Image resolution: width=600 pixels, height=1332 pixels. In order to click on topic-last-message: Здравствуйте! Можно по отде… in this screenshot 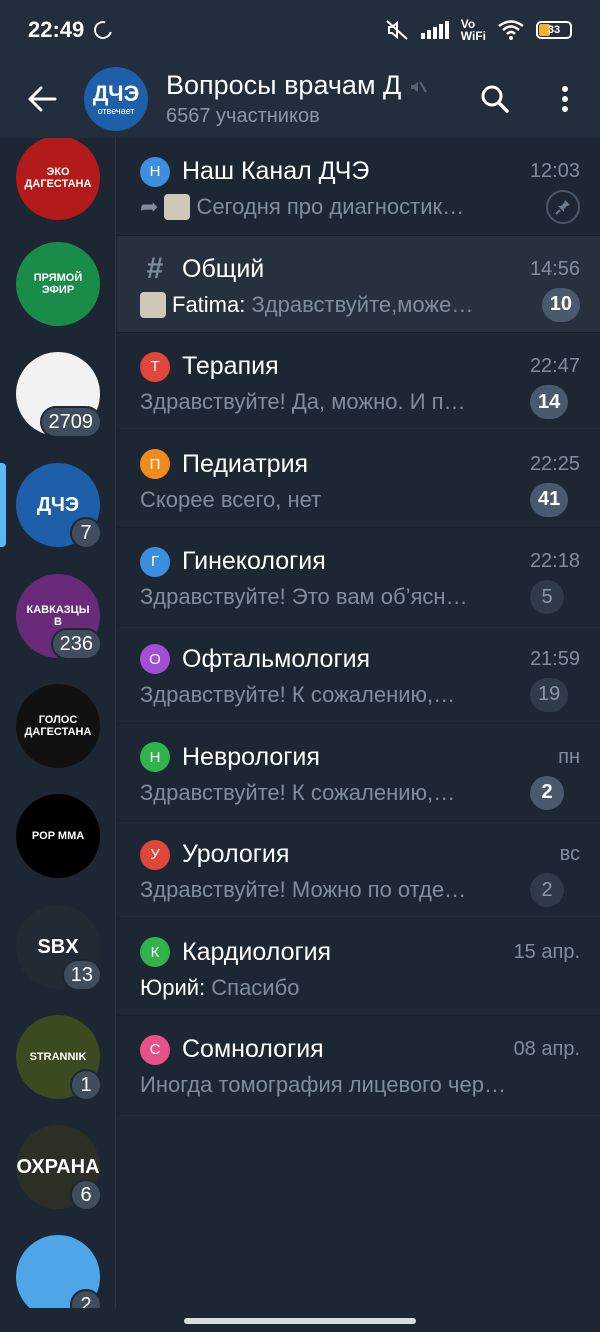, I will do `click(330, 890)`.